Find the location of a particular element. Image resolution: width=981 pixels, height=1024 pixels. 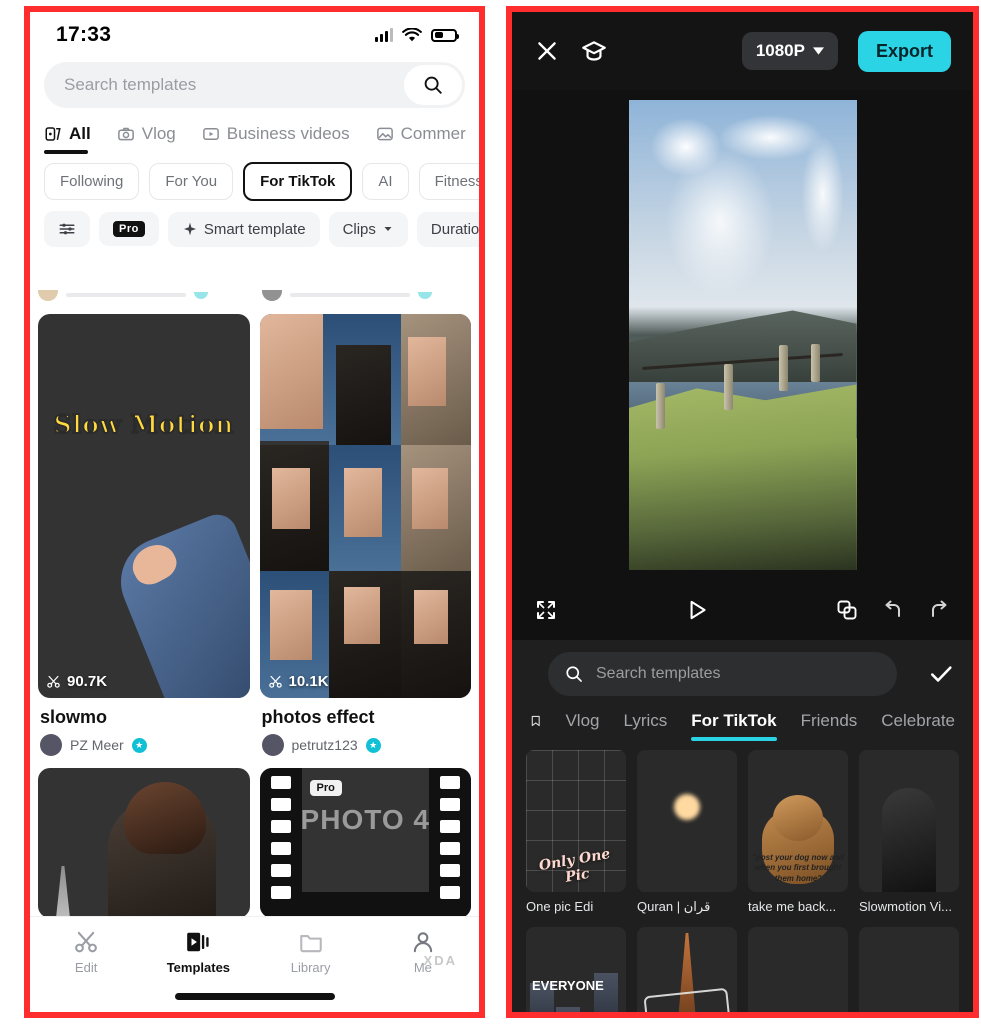

template-card-one-pic-edi: Only One Pic One pic Edi is located at coordinates (576, 832).